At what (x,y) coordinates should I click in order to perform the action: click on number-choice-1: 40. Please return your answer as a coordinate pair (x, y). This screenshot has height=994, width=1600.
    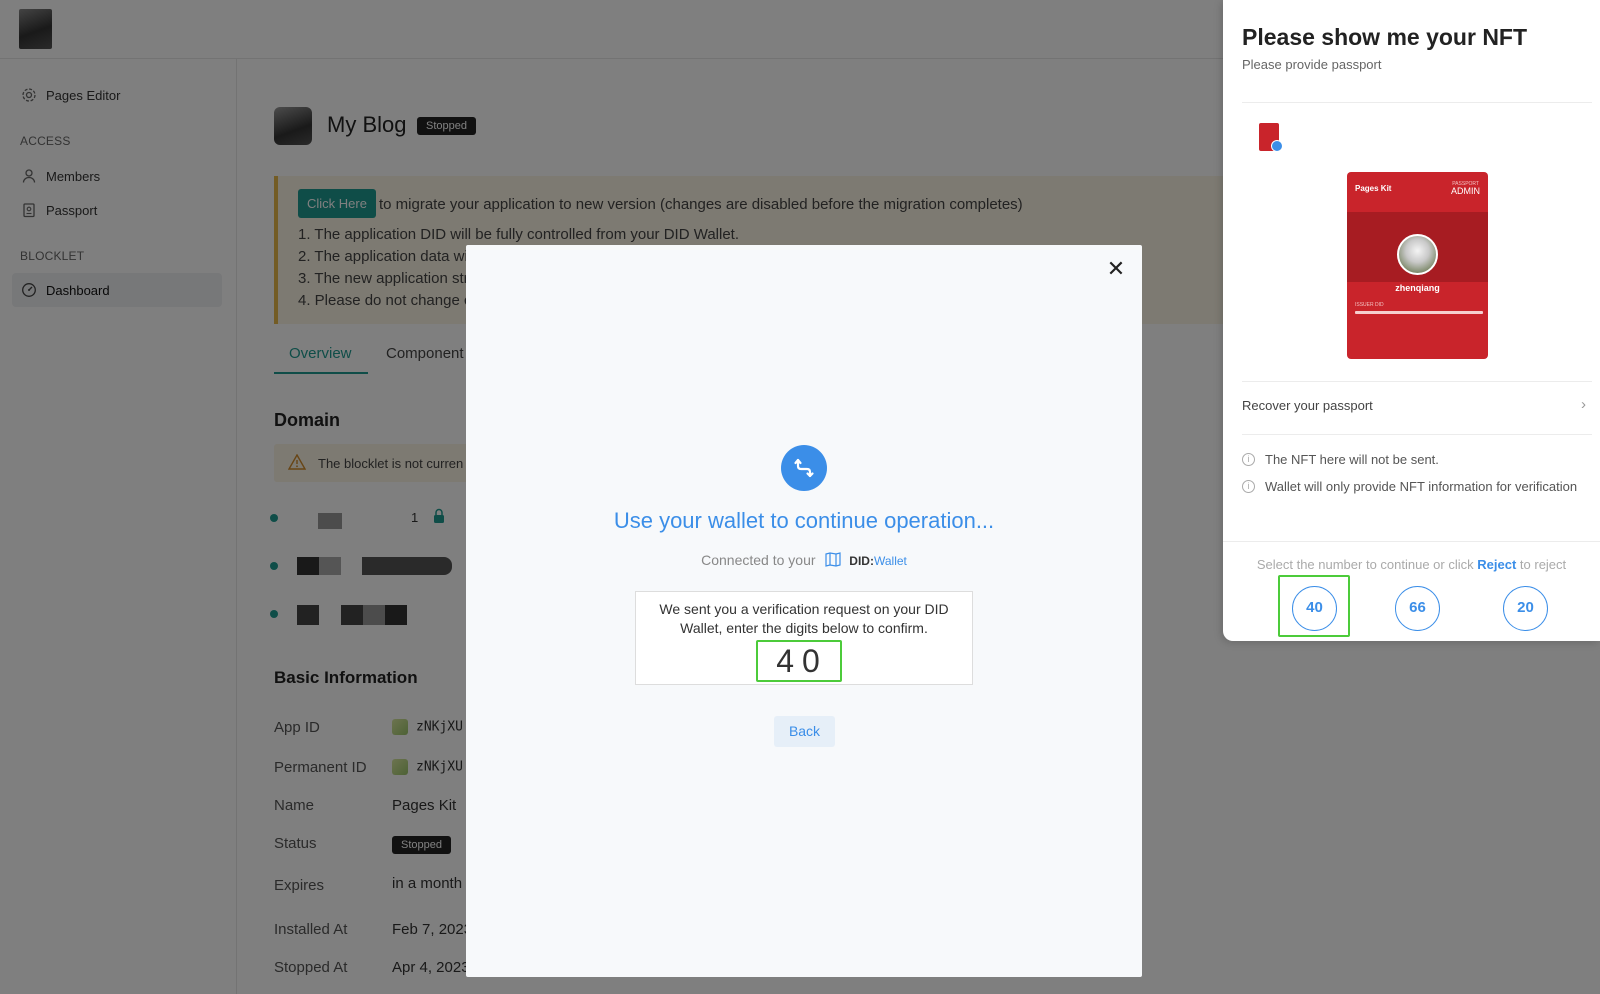
    Looking at the image, I should click on (1314, 608).